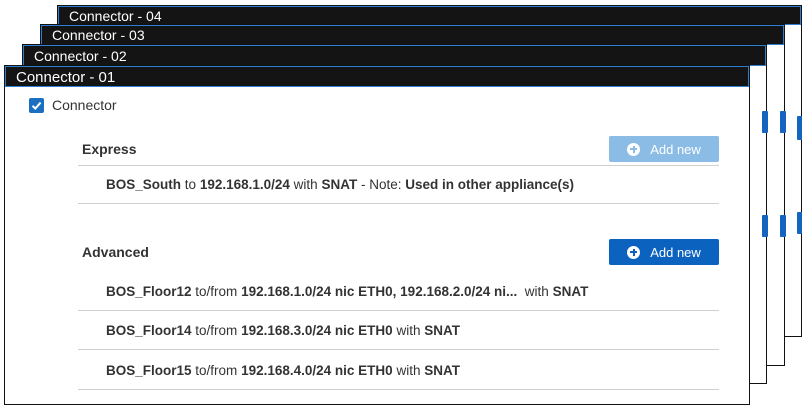 The height and width of the screenshot is (405, 802). I want to click on express-add-new-button: Add new, so click(664, 149).